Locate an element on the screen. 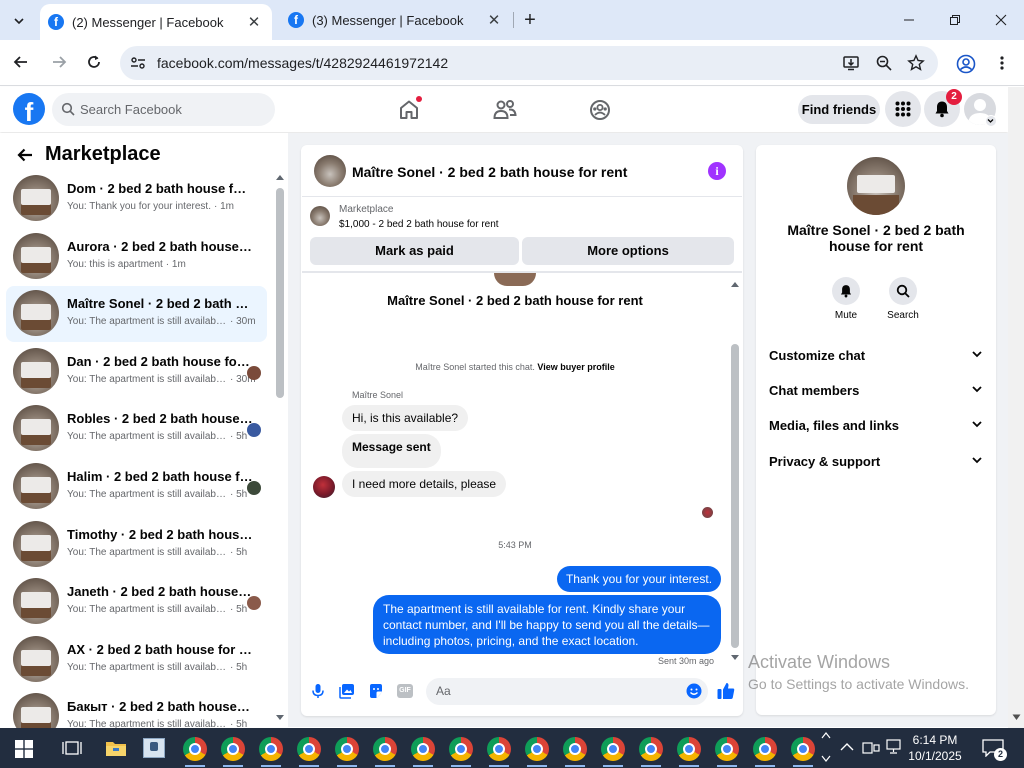 The height and width of the screenshot is (768, 1024). chat-scroll-up-icon is located at coordinates (735, 284).